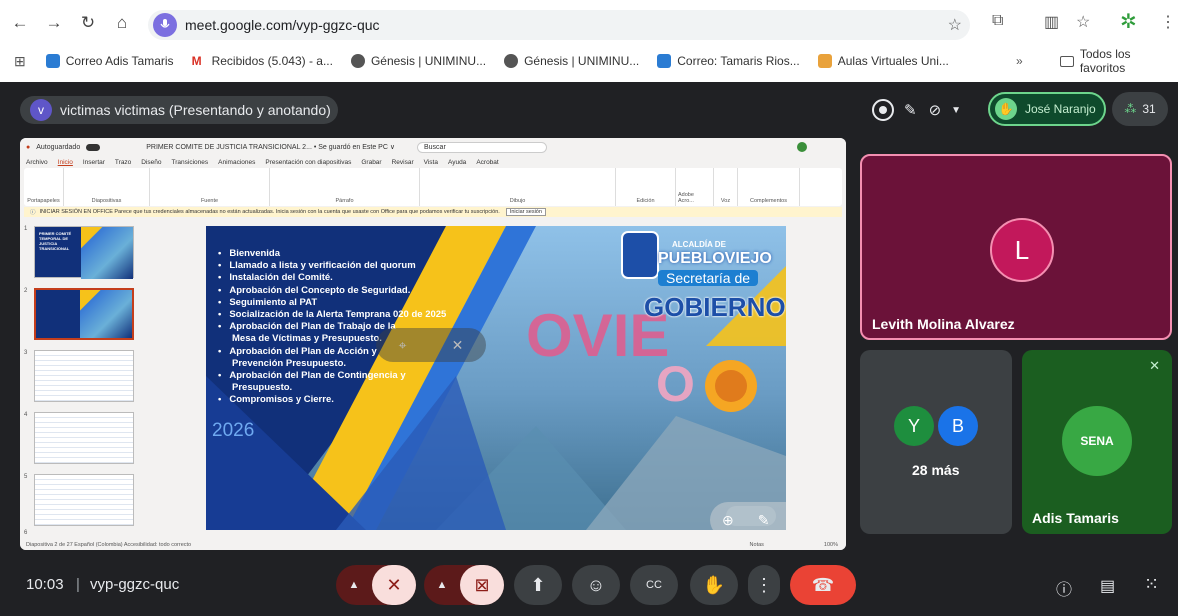 The height and width of the screenshot is (616, 1178). What do you see at coordinates (354, 585) in the screenshot?
I see `mic-options-chevron: ▲` at bounding box center [354, 585].